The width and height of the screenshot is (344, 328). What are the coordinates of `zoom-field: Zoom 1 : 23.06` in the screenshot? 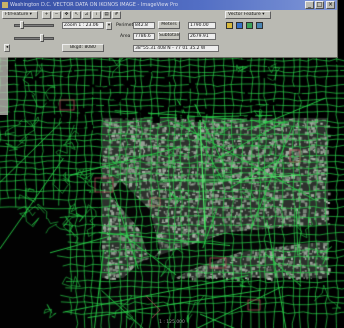 It's located at (83, 25).